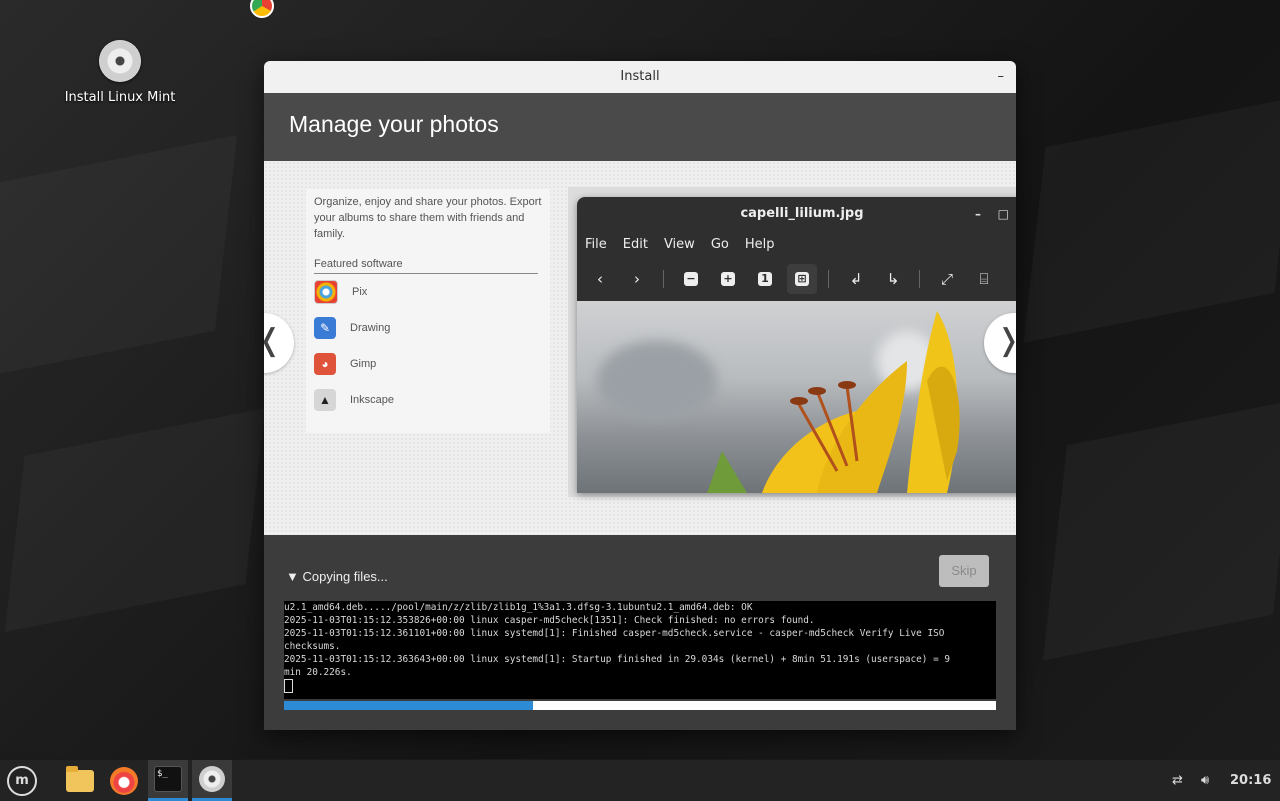  What do you see at coordinates (120, 97) in the screenshot?
I see `desktop-icon-label: Install Linux Mint` at bounding box center [120, 97].